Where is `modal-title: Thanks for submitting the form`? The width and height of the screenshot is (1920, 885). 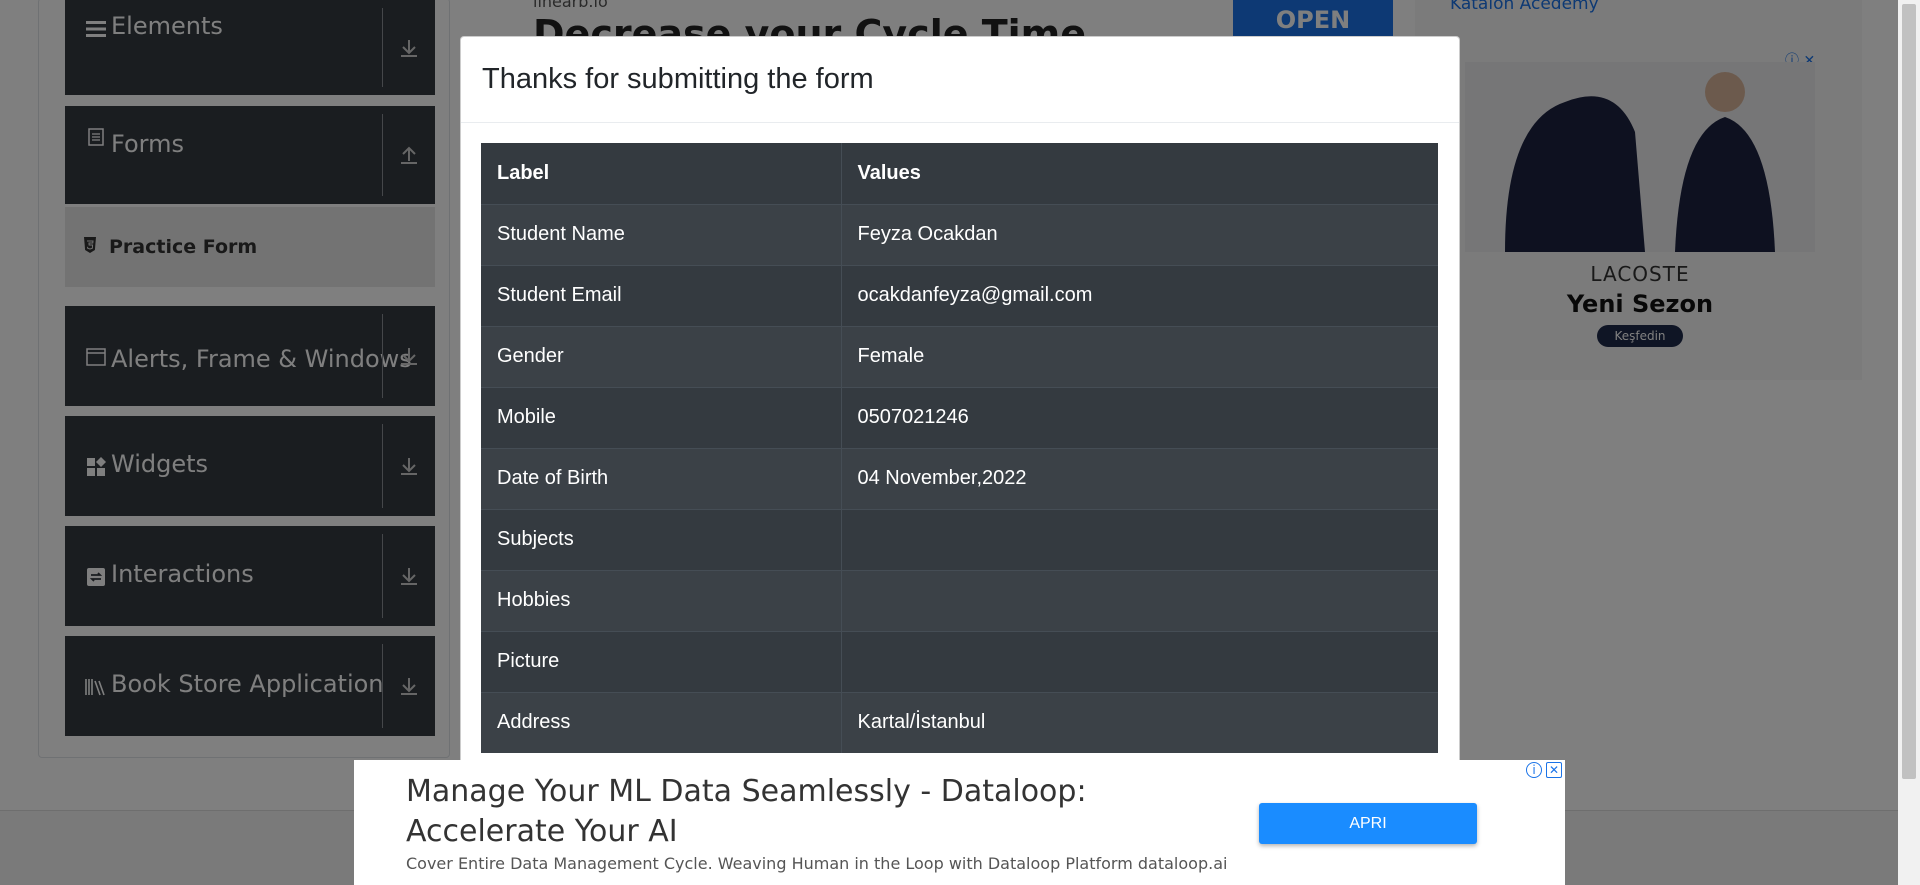
modal-title: Thanks for submitting the form is located at coordinates (678, 79).